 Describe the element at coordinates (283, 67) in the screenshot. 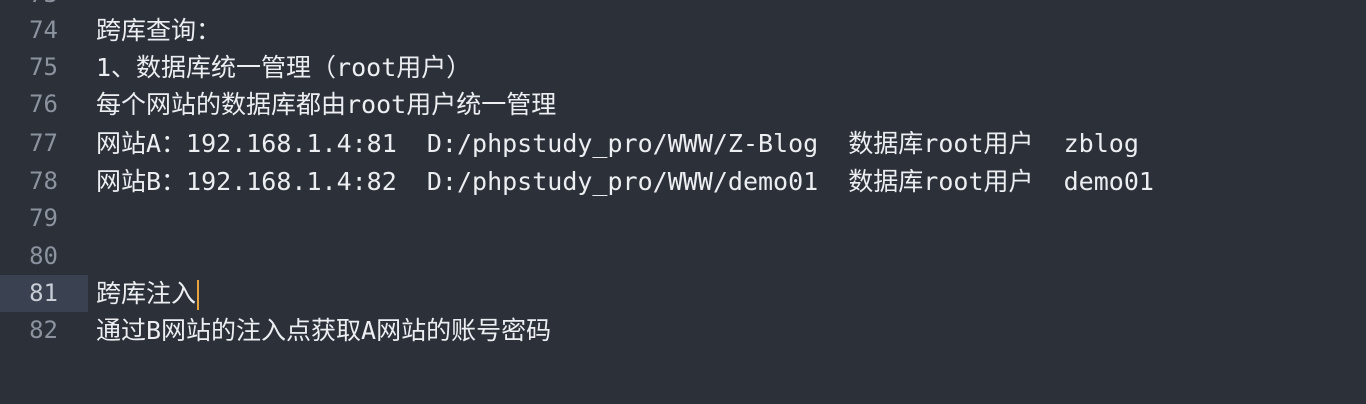

I see `line-text: 1、数据库统一管理（root用户）` at that location.